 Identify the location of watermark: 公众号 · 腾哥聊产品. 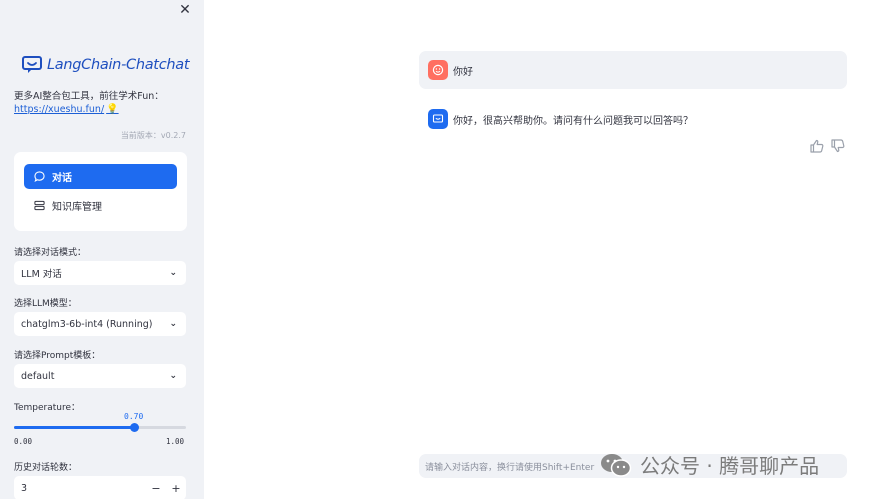
(709, 464).